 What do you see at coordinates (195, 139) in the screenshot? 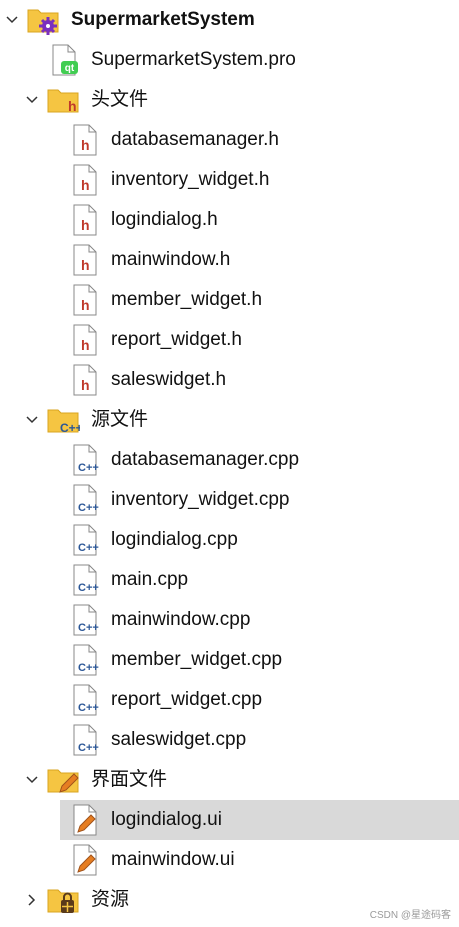
I see `file-name-label: databasemanager.h` at bounding box center [195, 139].